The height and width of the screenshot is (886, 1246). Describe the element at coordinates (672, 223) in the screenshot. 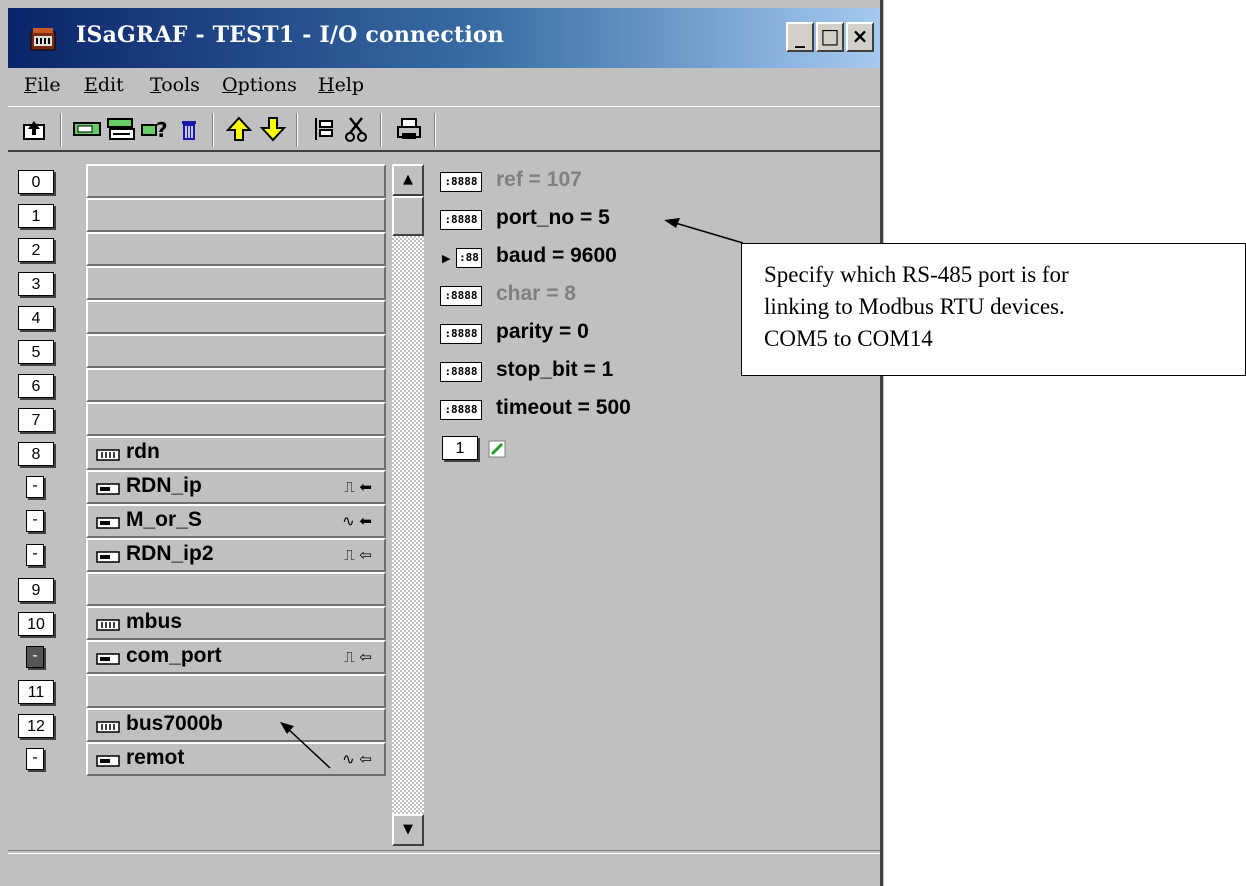

I see `arrowhead-port-no` at that location.